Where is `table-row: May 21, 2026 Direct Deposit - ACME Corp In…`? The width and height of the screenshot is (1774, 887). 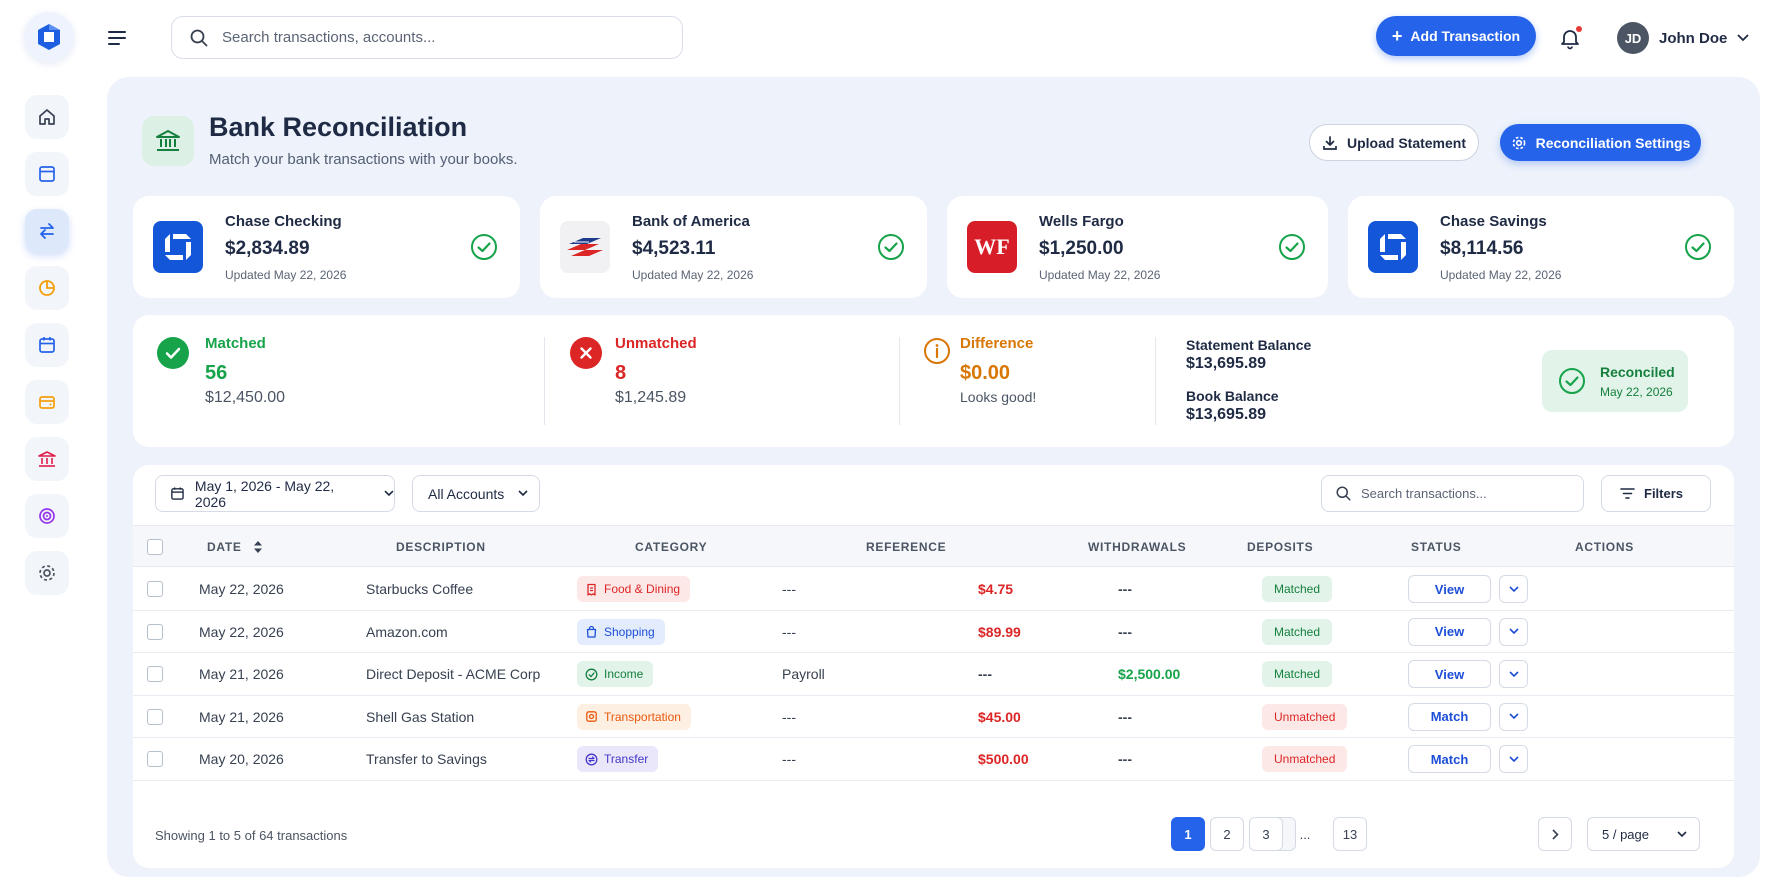
table-row: May 21, 2026 Direct Deposit - ACME Corp In… is located at coordinates (933, 674).